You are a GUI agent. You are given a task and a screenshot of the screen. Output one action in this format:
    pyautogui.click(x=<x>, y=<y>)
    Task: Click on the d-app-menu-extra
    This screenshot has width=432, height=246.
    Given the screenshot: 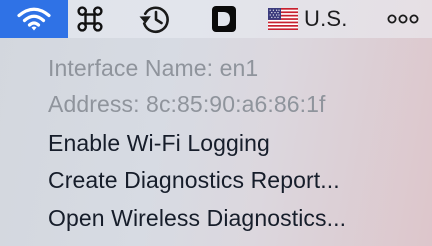 What is the action you would take?
    pyautogui.click(x=224, y=19)
    